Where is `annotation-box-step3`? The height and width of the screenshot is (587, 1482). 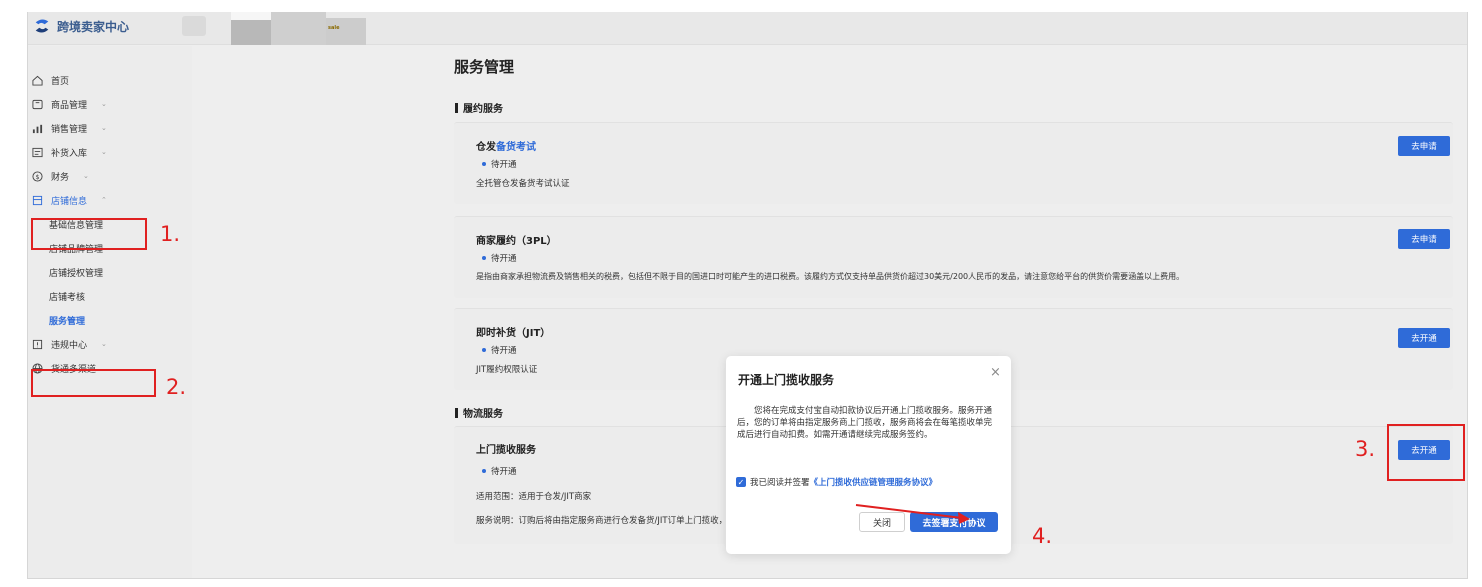
annotation-box-step3 is located at coordinates (1426, 452).